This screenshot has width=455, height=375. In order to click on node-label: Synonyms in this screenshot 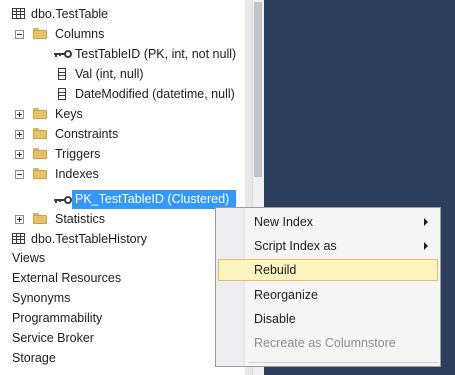, I will do `click(41, 298)`.